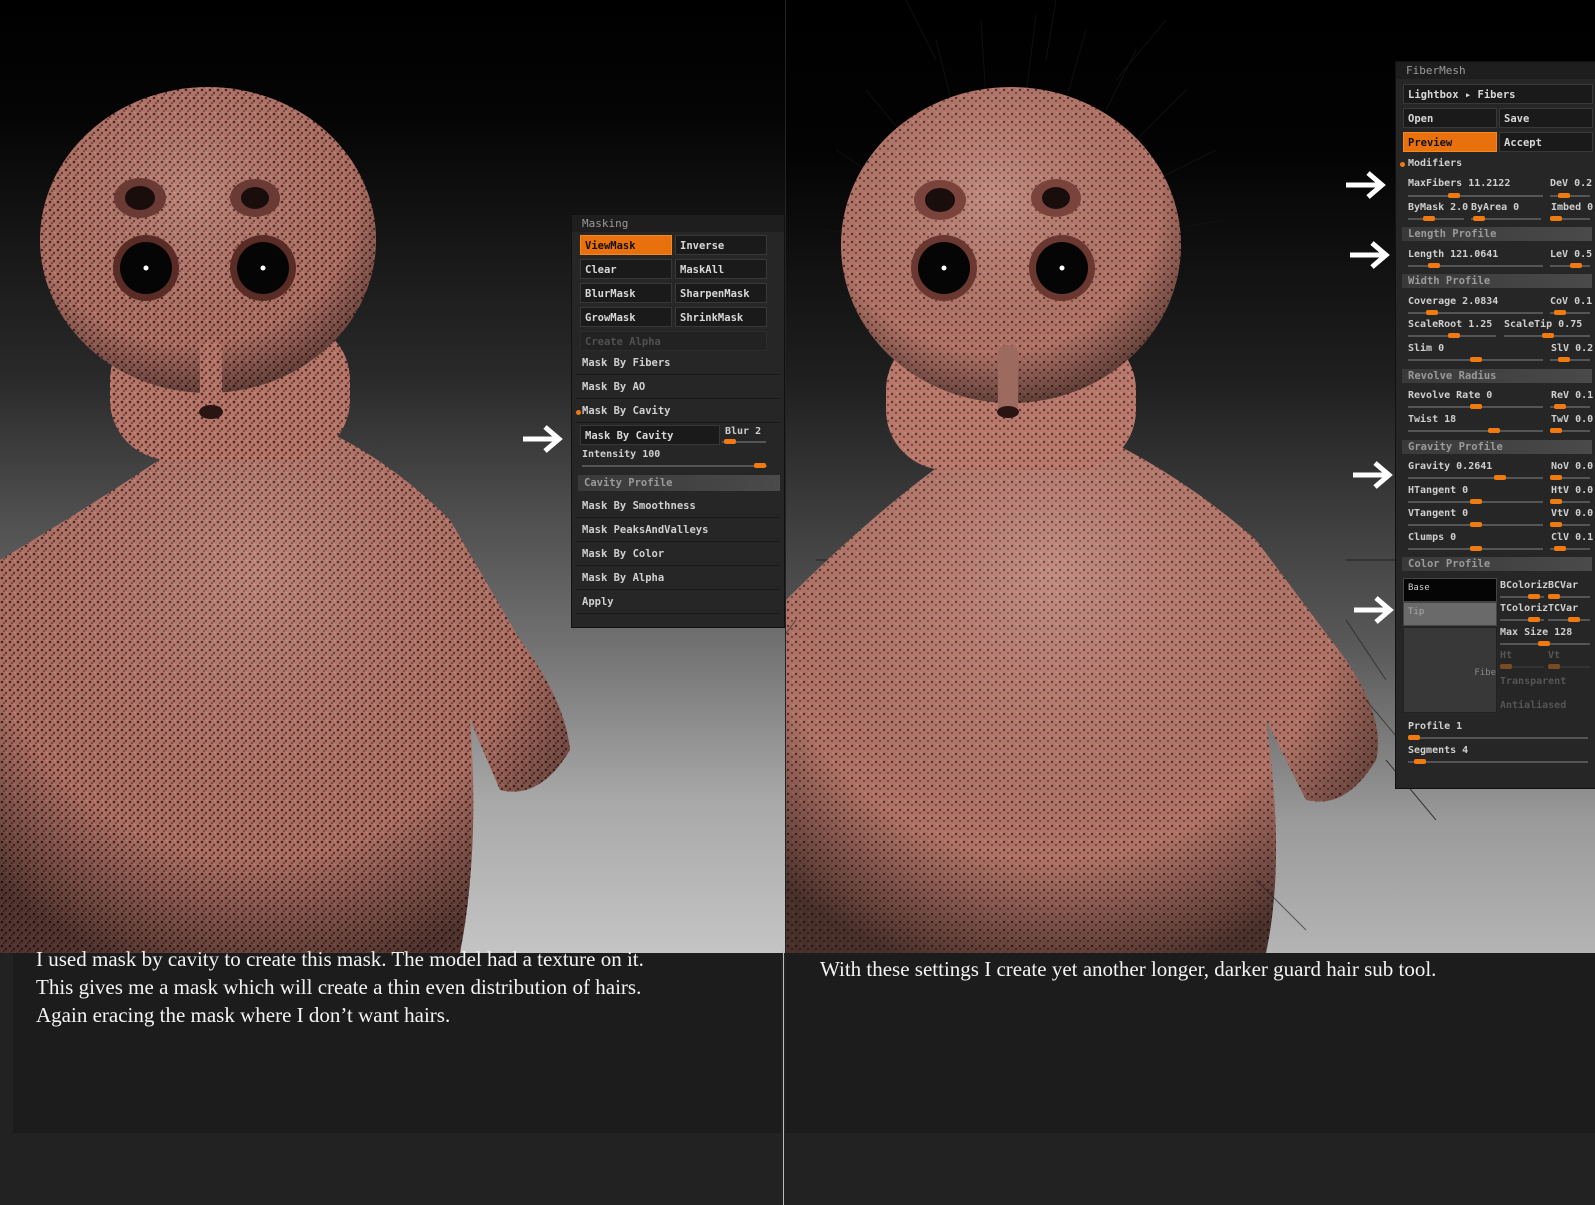 The image size is (1595, 1205). I want to click on byarea-slider, so click(1506, 218).